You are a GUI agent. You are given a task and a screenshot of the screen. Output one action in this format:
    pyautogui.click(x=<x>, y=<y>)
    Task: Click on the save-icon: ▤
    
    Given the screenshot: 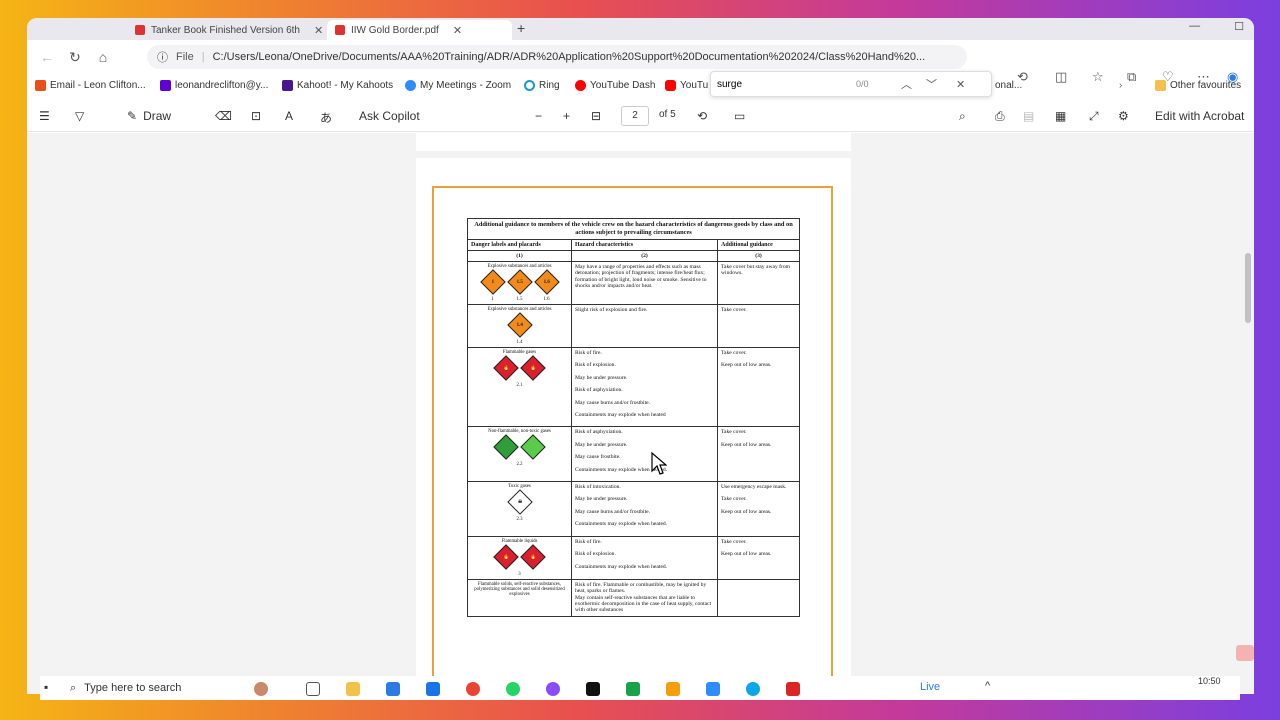 What is the action you would take?
    pyautogui.click(x=1028, y=116)
    